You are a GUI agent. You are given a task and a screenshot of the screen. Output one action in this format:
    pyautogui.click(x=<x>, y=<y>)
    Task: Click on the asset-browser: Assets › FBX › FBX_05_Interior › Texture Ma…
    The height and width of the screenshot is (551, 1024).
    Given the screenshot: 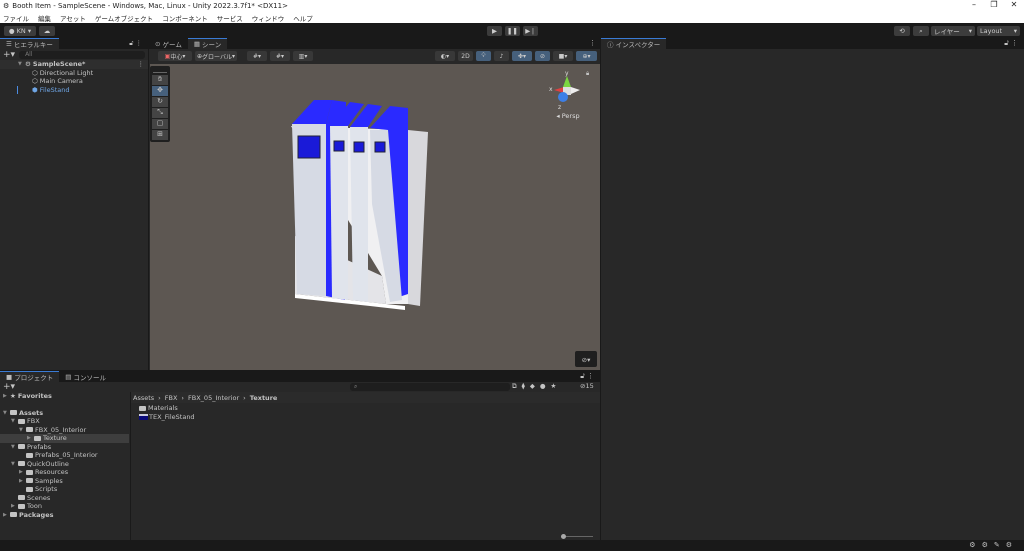 What is the action you would take?
    pyautogui.click(x=365, y=466)
    